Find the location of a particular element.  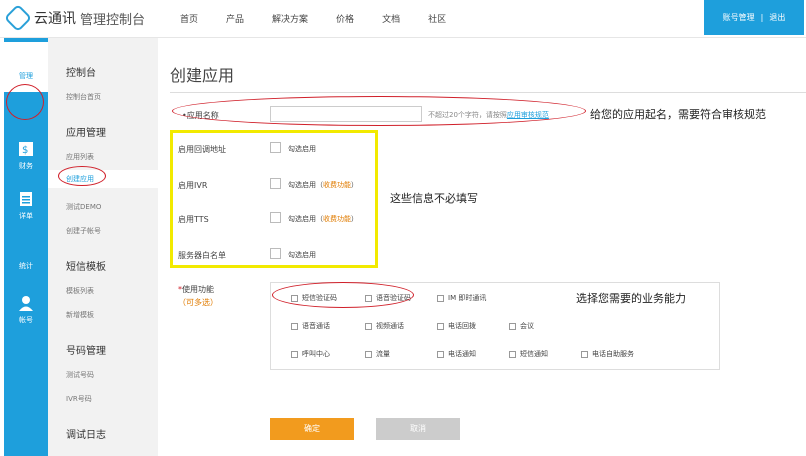

grid-icon is located at coordinates (26, 59).